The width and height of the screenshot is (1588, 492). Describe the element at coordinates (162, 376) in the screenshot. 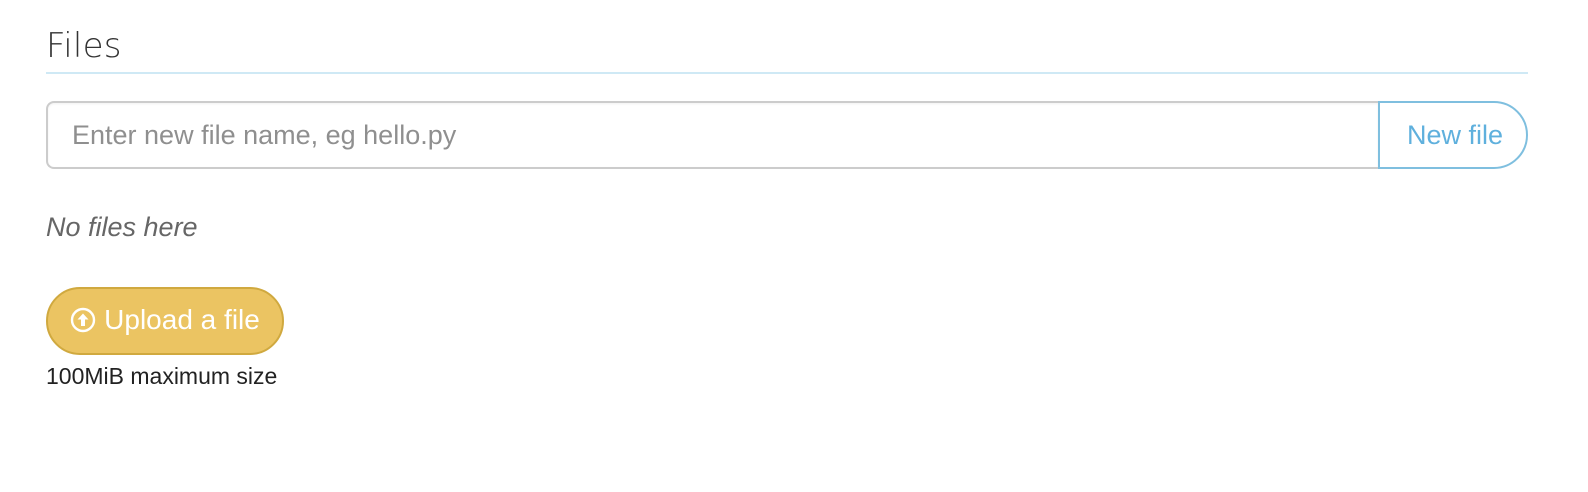

I see `max-size-note: 100MiB maximum size` at that location.